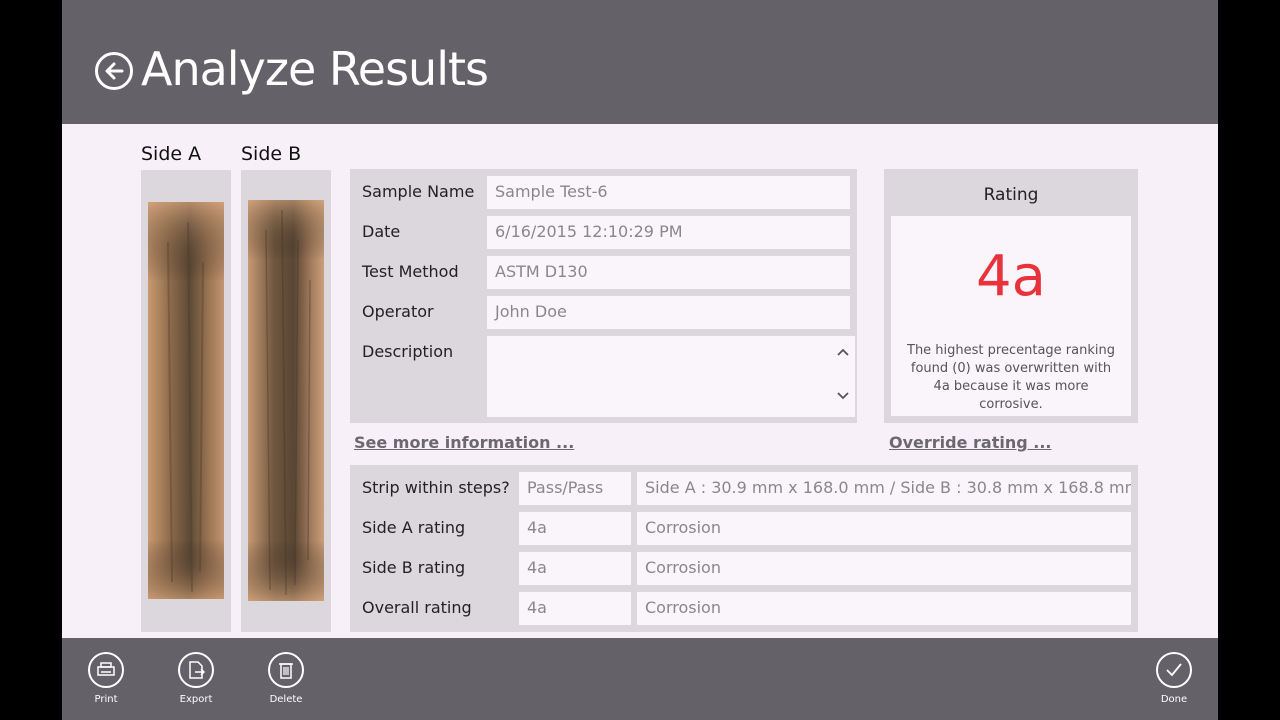 The image size is (1280, 720). What do you see at coordinates (381, 231) in the screenshot?
I see `date-label: Date` at bounding box center [381, 231].